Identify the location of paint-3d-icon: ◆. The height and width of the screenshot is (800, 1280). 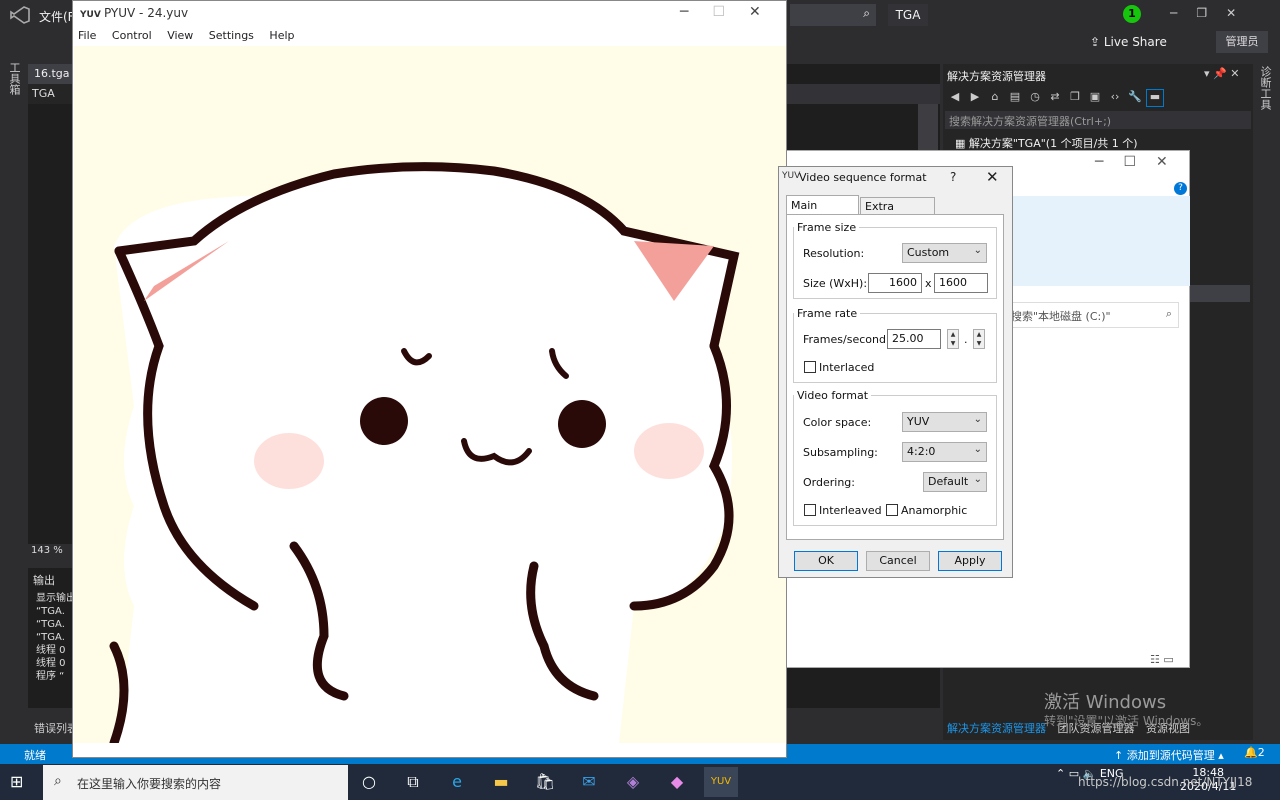
(677, 782).